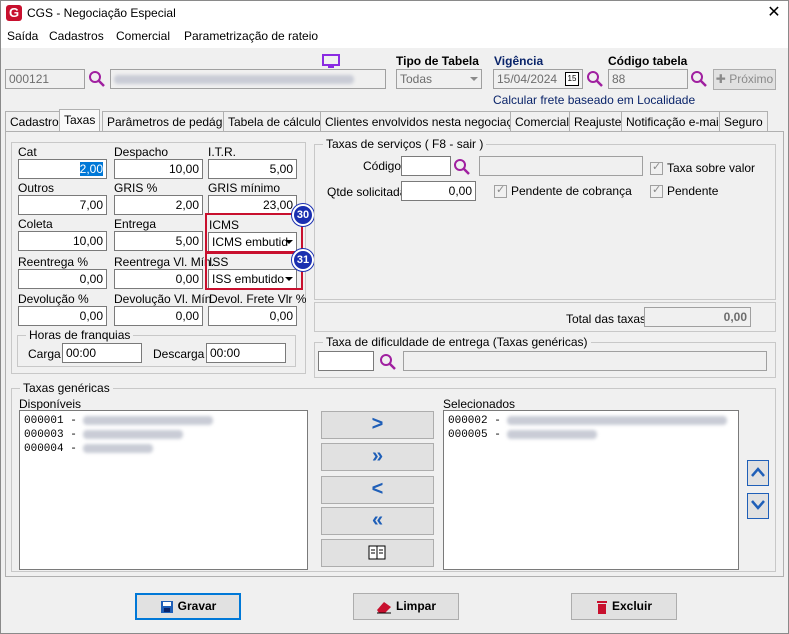 This screenshot has width=789, height=634. I want to click on calcular-frete-link: Calcular frete baseado em Localidade, so click(594, 100).